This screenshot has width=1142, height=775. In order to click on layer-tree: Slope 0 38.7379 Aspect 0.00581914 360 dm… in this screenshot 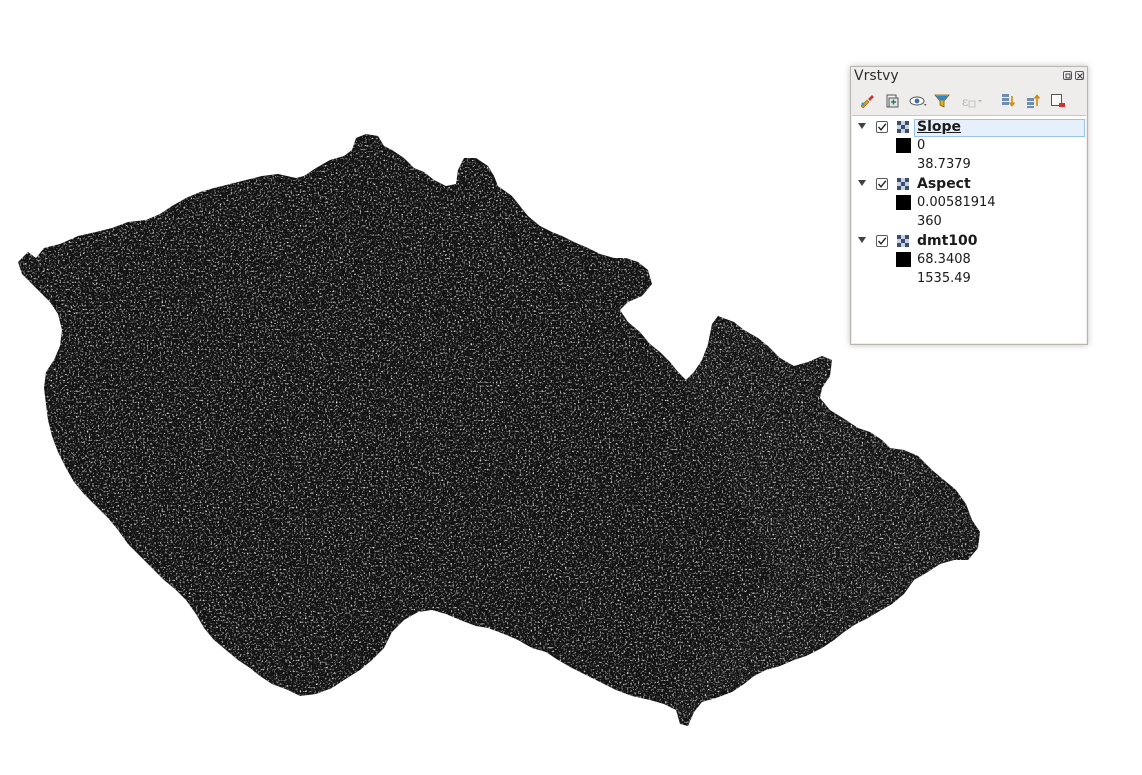, I will do `click(969, 229)`.